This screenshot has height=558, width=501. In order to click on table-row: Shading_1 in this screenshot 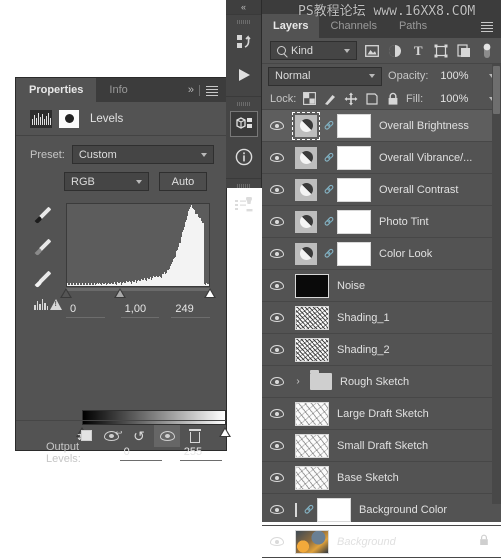, I will do `click(381, 318)`.